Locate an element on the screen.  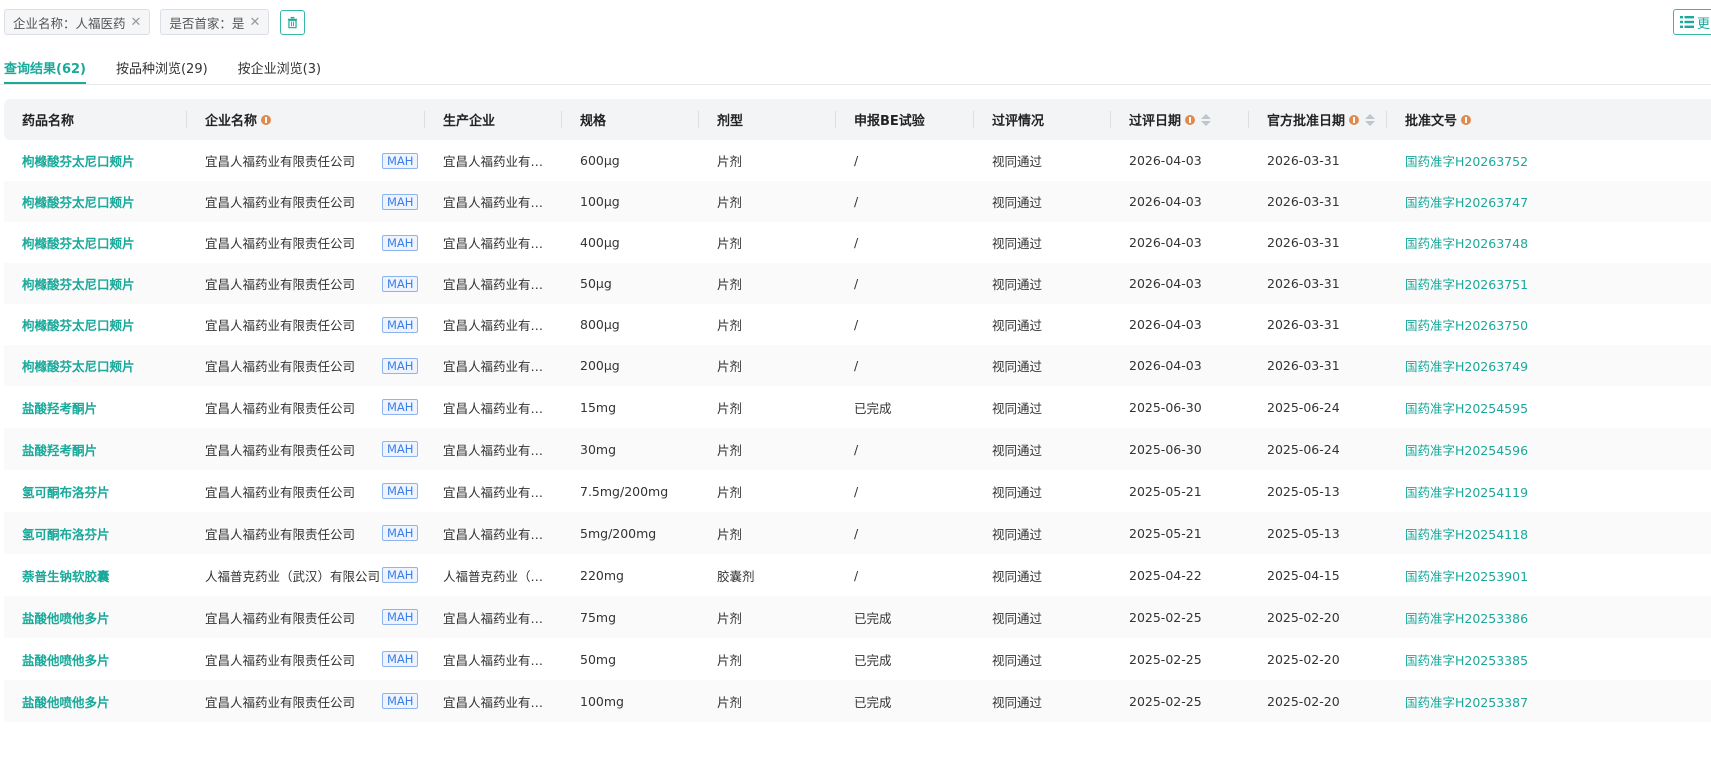
approval-number-link: 国药准字H20253385 is located at coordinates (1487, 659).